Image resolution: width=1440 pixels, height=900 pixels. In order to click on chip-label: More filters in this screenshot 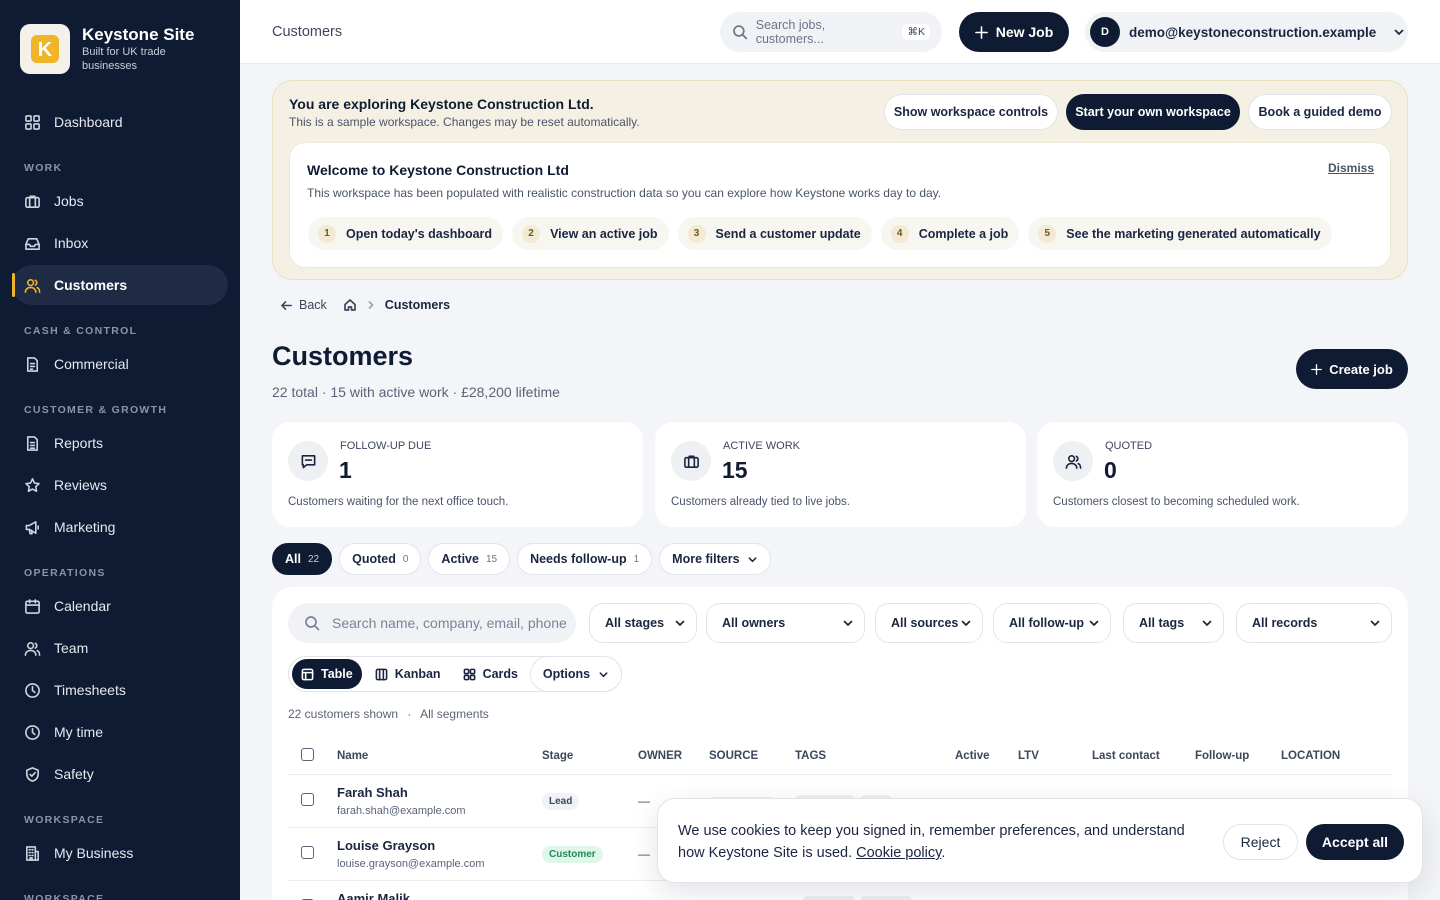, I will do `click(706, 559)`.